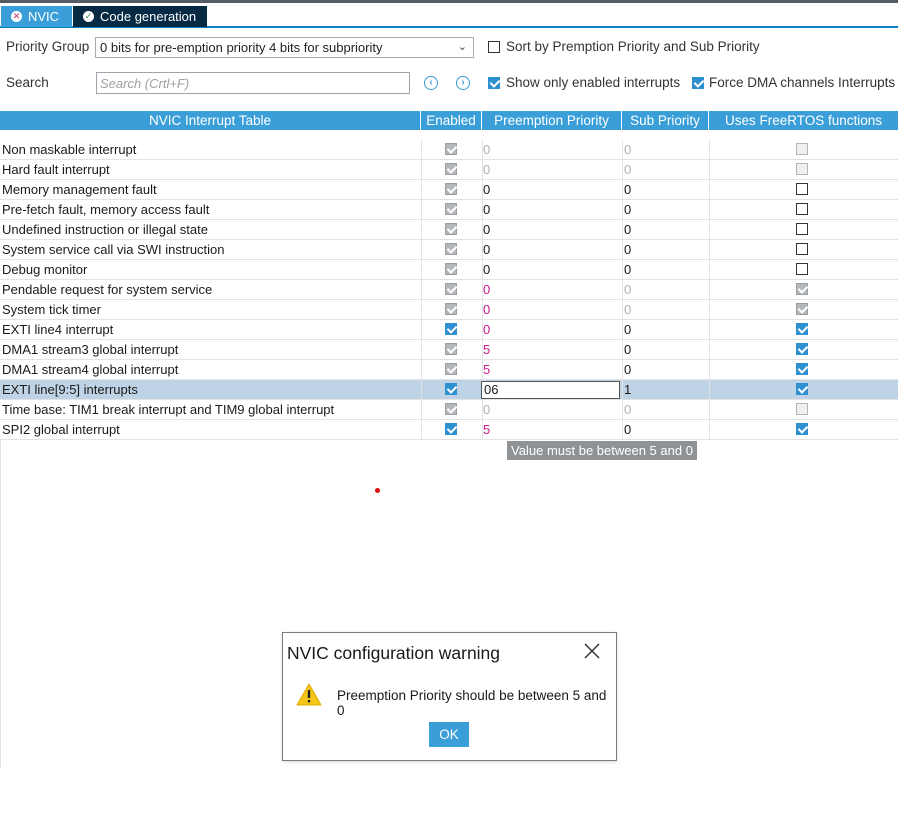 The image size is (919, 826). I want to click on sort-priority-checkbox, so click(494, 47).